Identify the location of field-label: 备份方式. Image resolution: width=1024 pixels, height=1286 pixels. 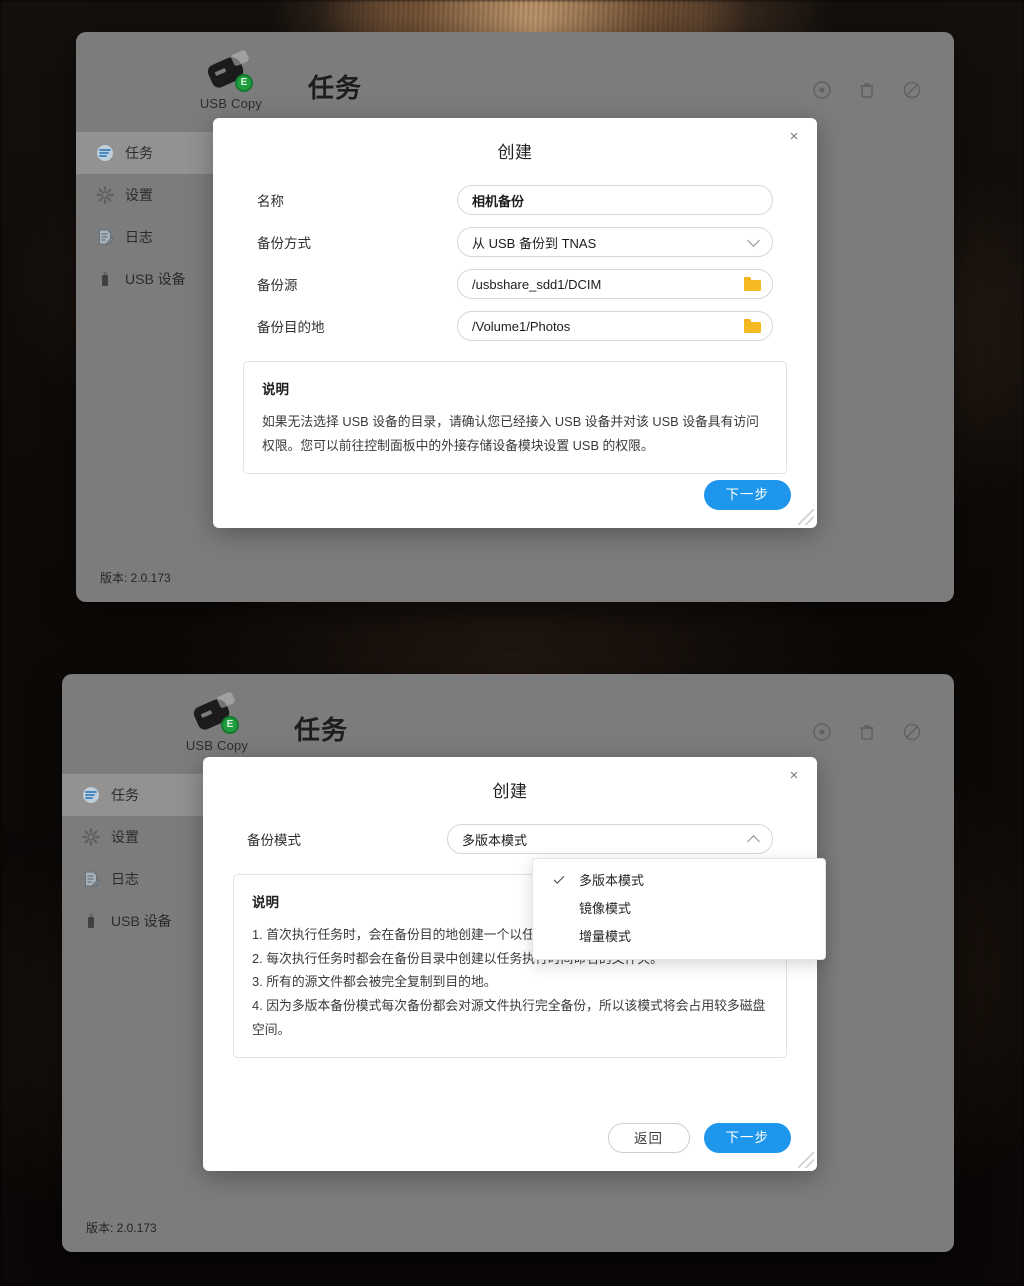
(284, 243).